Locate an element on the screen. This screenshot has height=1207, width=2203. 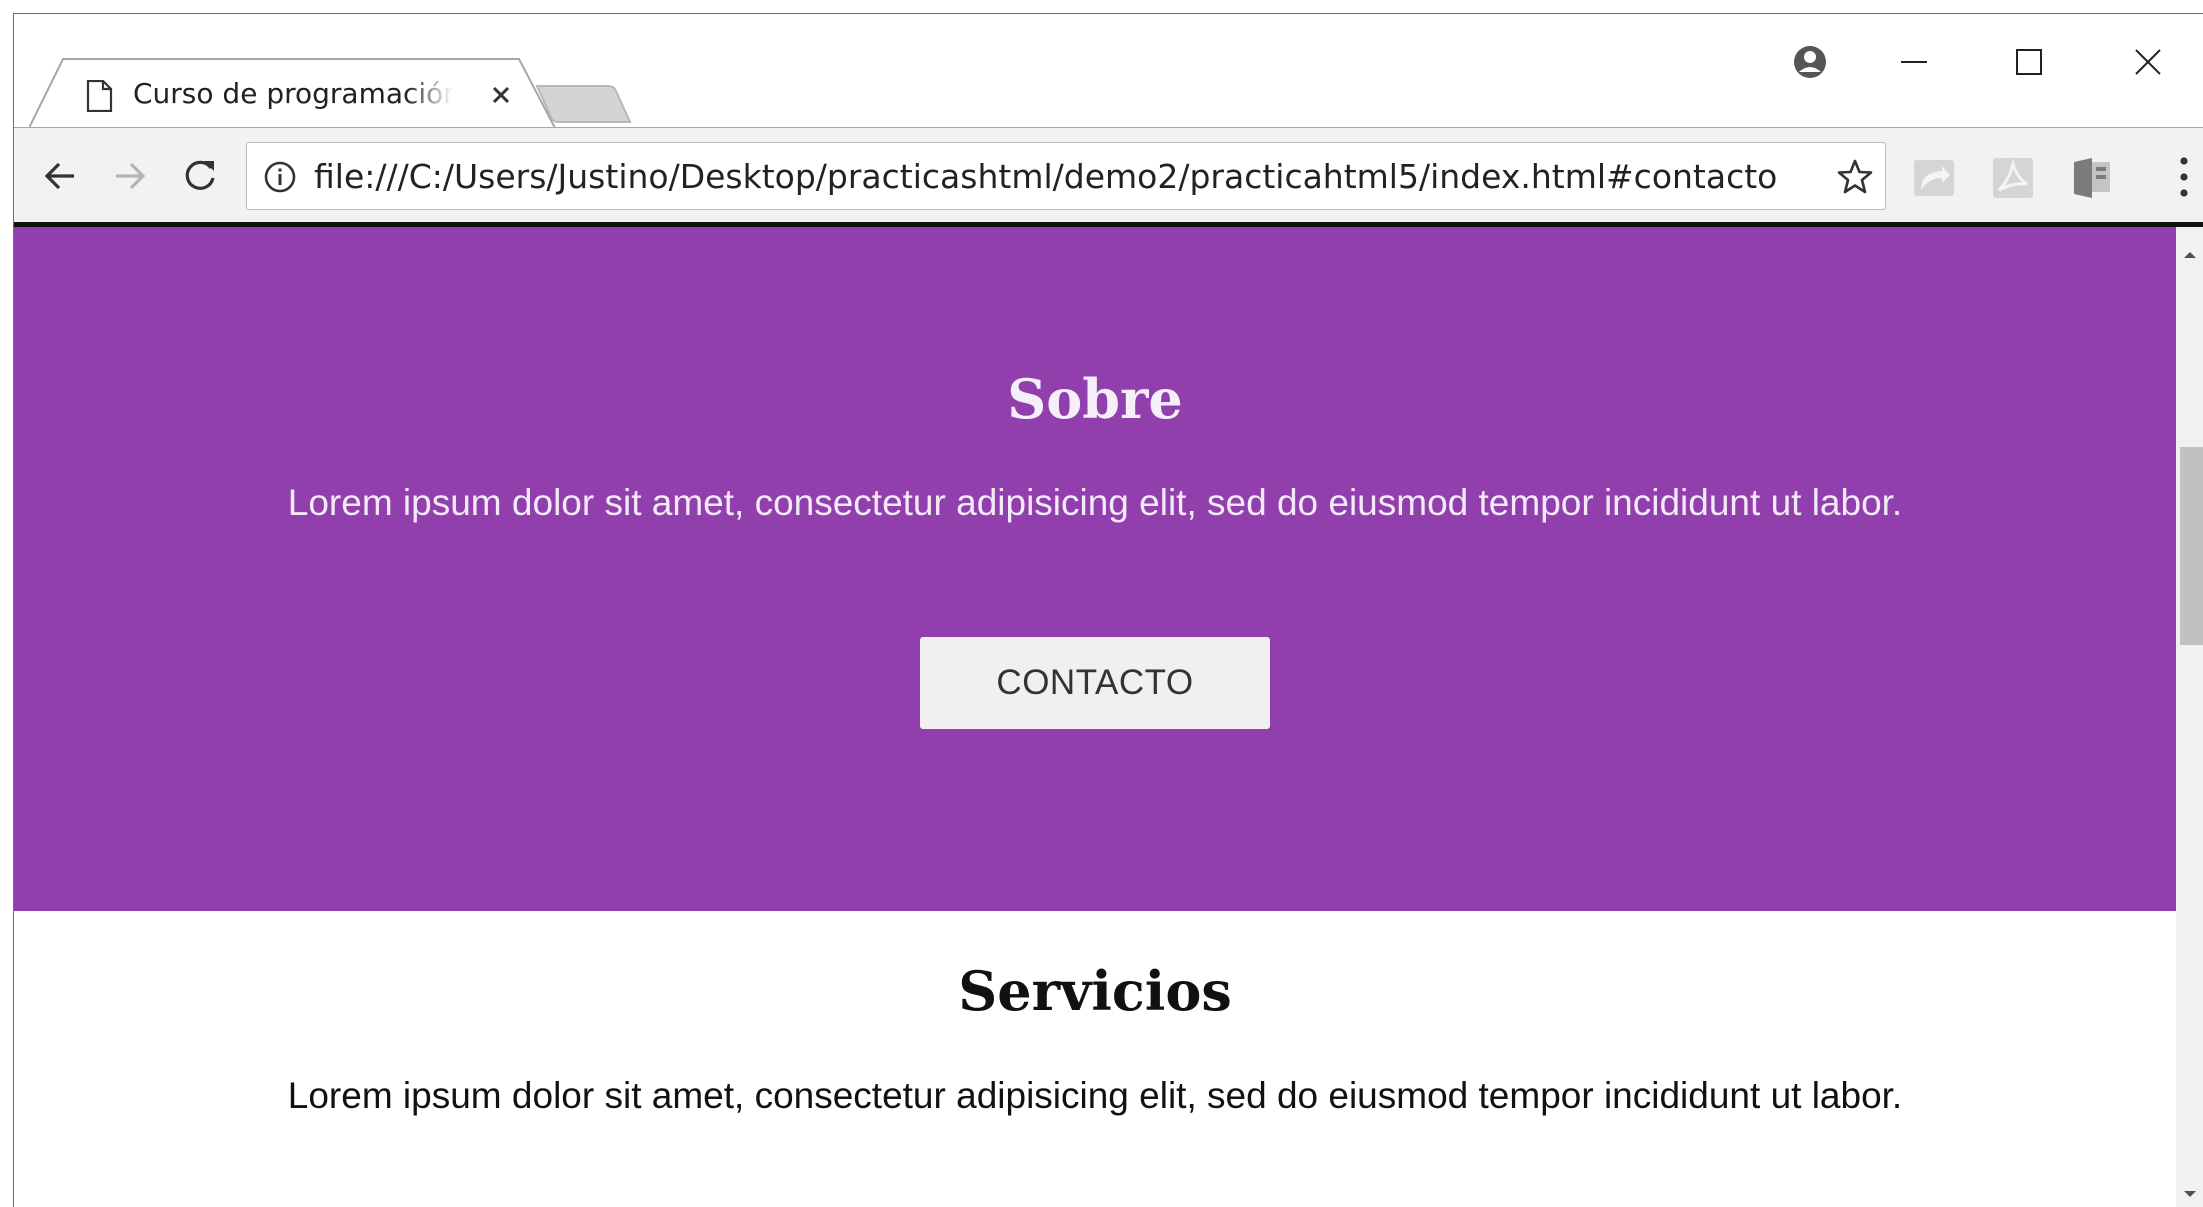
info-icon is located at coordinates (280, 177).